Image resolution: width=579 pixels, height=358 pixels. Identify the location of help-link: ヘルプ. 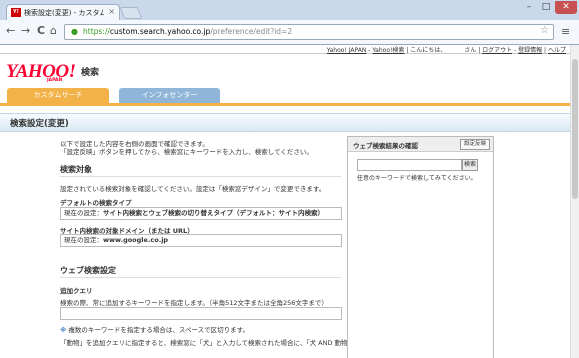
(557, 50).